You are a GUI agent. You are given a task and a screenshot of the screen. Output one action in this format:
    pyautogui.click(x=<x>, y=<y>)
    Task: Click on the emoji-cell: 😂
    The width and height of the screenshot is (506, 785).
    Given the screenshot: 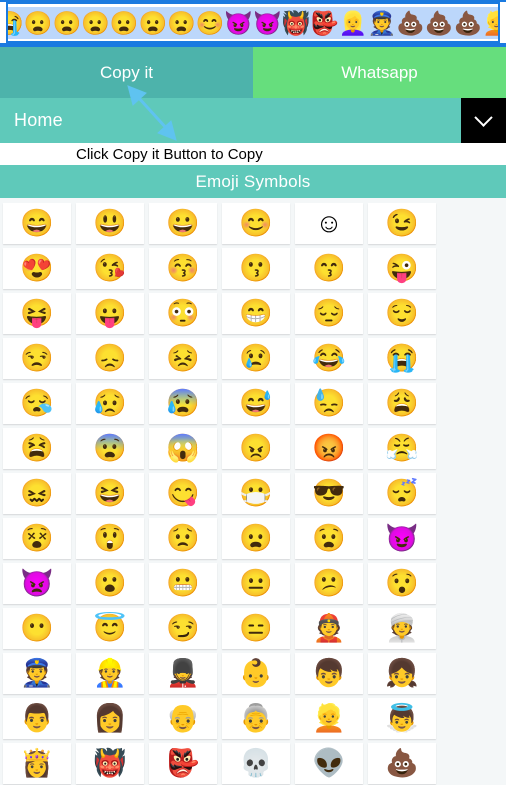 What is the action you would take?
    pyautogui.click(x=329, y=358)
    